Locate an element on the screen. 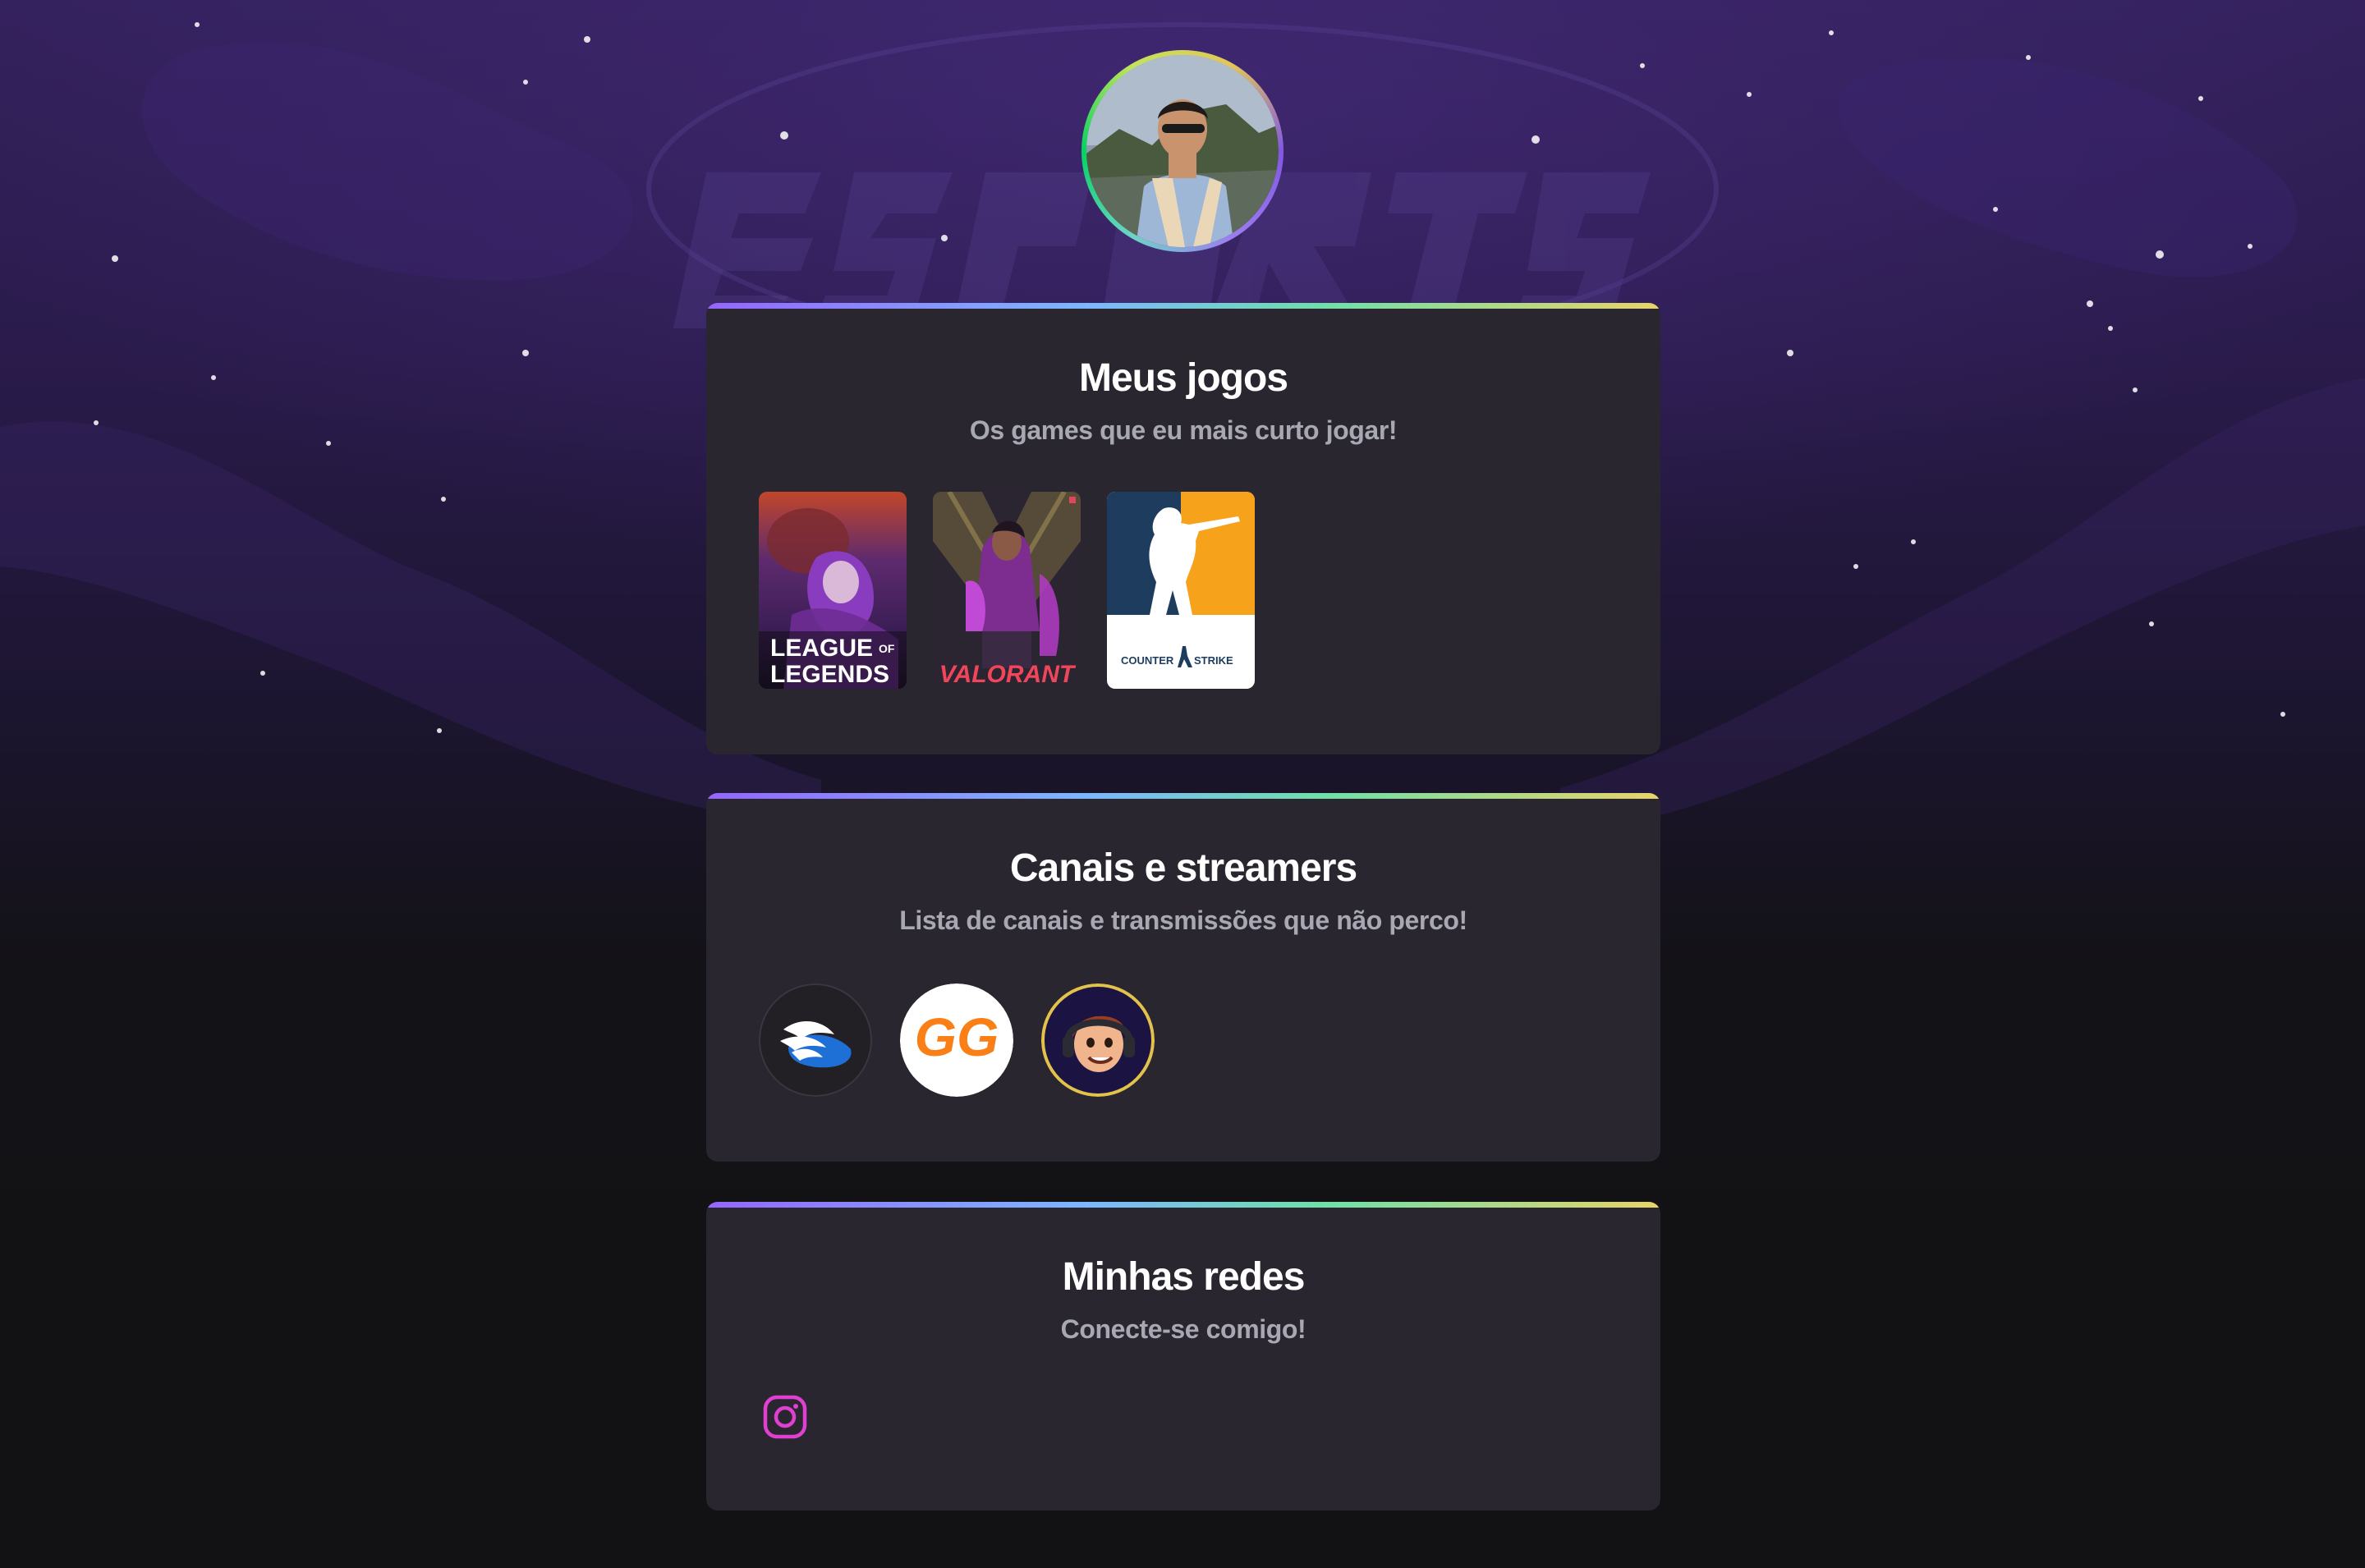  profile-avatar is located at coordinates (1182, 151).